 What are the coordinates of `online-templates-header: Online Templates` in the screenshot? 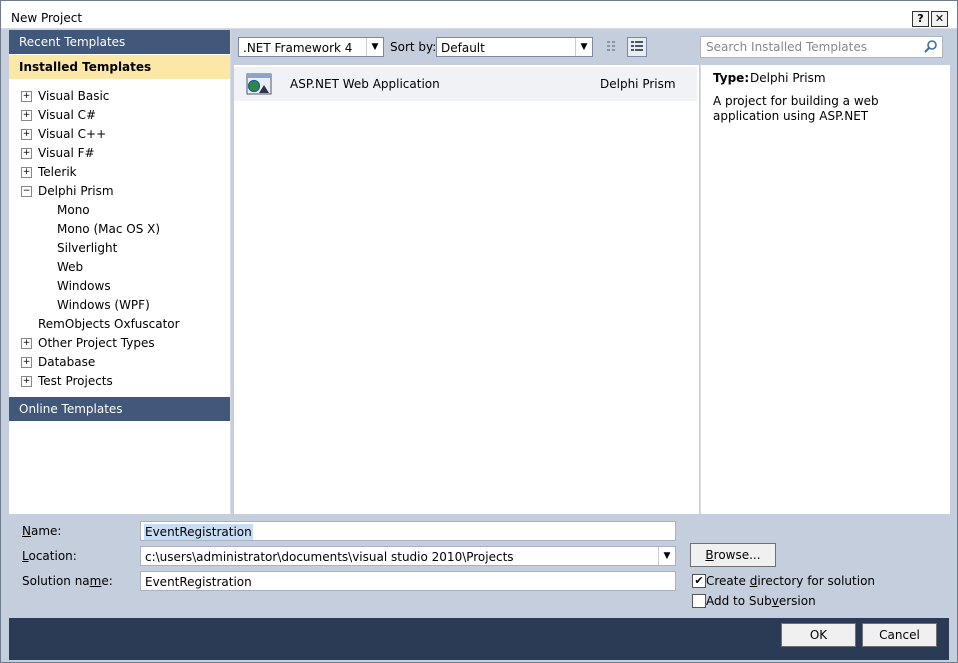 It's located at (119, 409).